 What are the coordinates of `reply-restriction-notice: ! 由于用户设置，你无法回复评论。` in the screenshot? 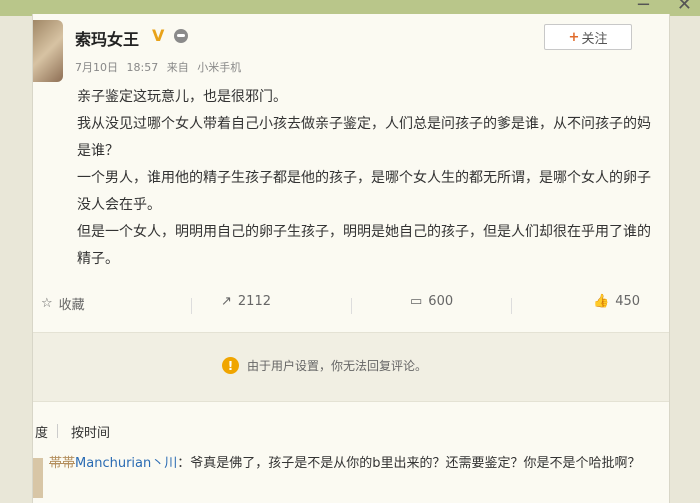 It's located at (324, 365).